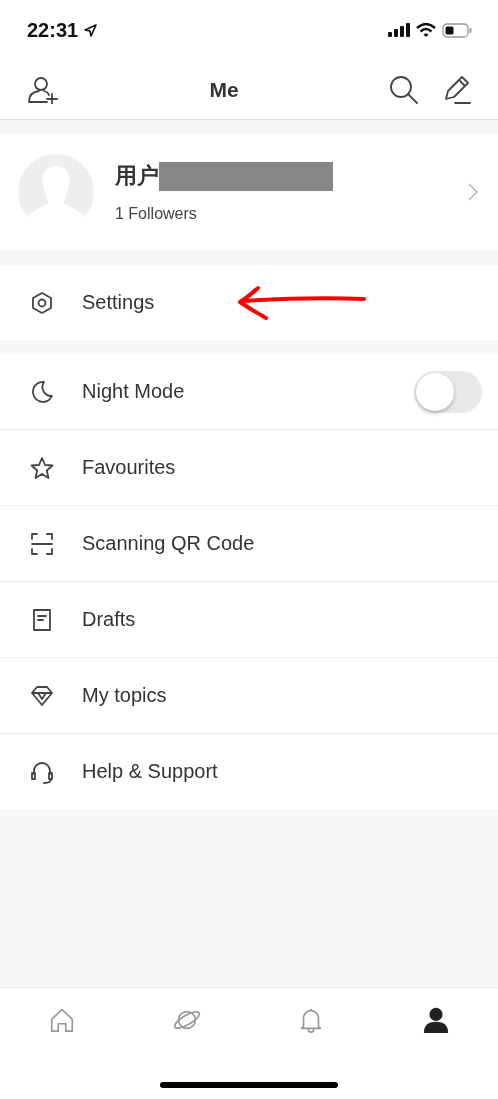 This screenshot has width=498, height=1099. What do you see at coordinates (249, 619) in the screenshot?
I see `menu-row: Drafts` at bounding box center [249, 619].